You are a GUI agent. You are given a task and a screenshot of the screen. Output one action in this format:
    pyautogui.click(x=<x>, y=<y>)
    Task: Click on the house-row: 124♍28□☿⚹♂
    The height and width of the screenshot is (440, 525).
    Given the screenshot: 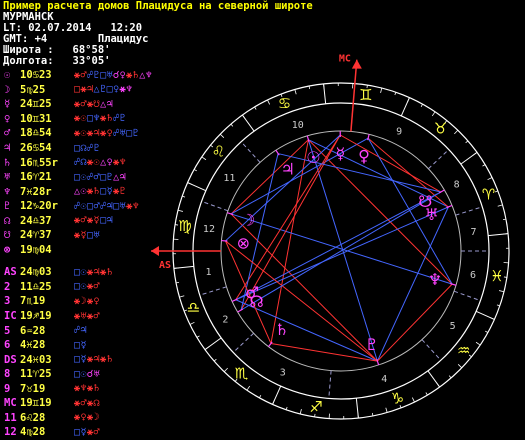 What is the action you would take?
    pyautogui.click(x=78, y=432)
    